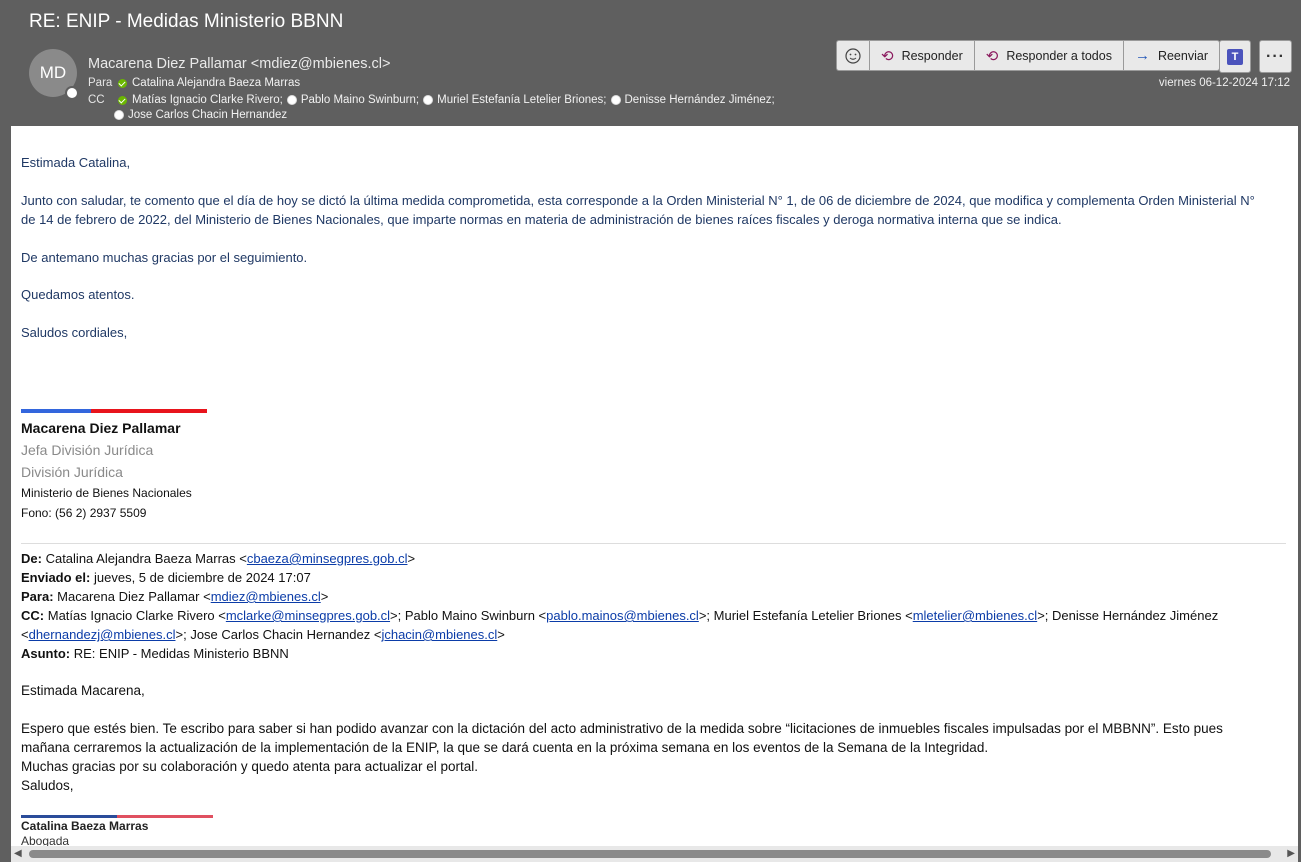 The image size is (1301, 862). Describe the element at coordinates (47, 785) in the screenshot. I see `quoted-line: Saludos,` at that location.